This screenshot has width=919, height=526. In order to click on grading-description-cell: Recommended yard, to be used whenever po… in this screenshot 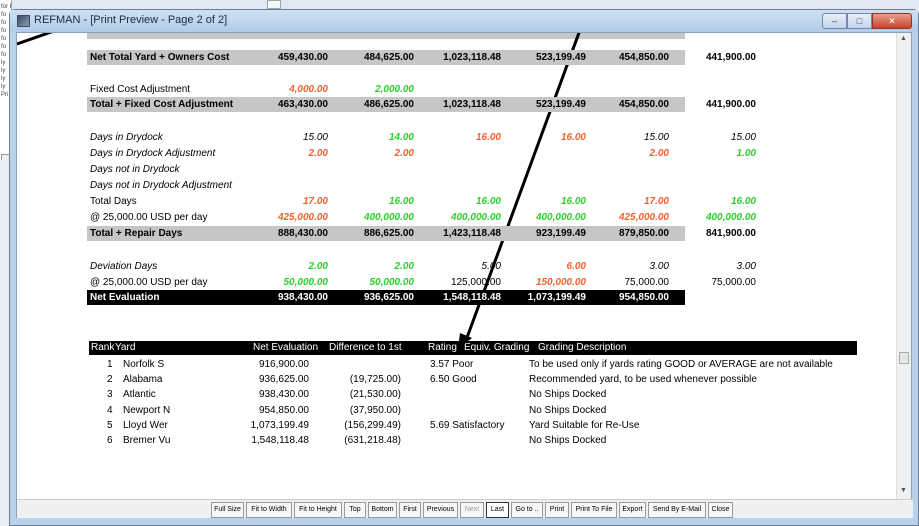, I will do `click(643, 379)`.